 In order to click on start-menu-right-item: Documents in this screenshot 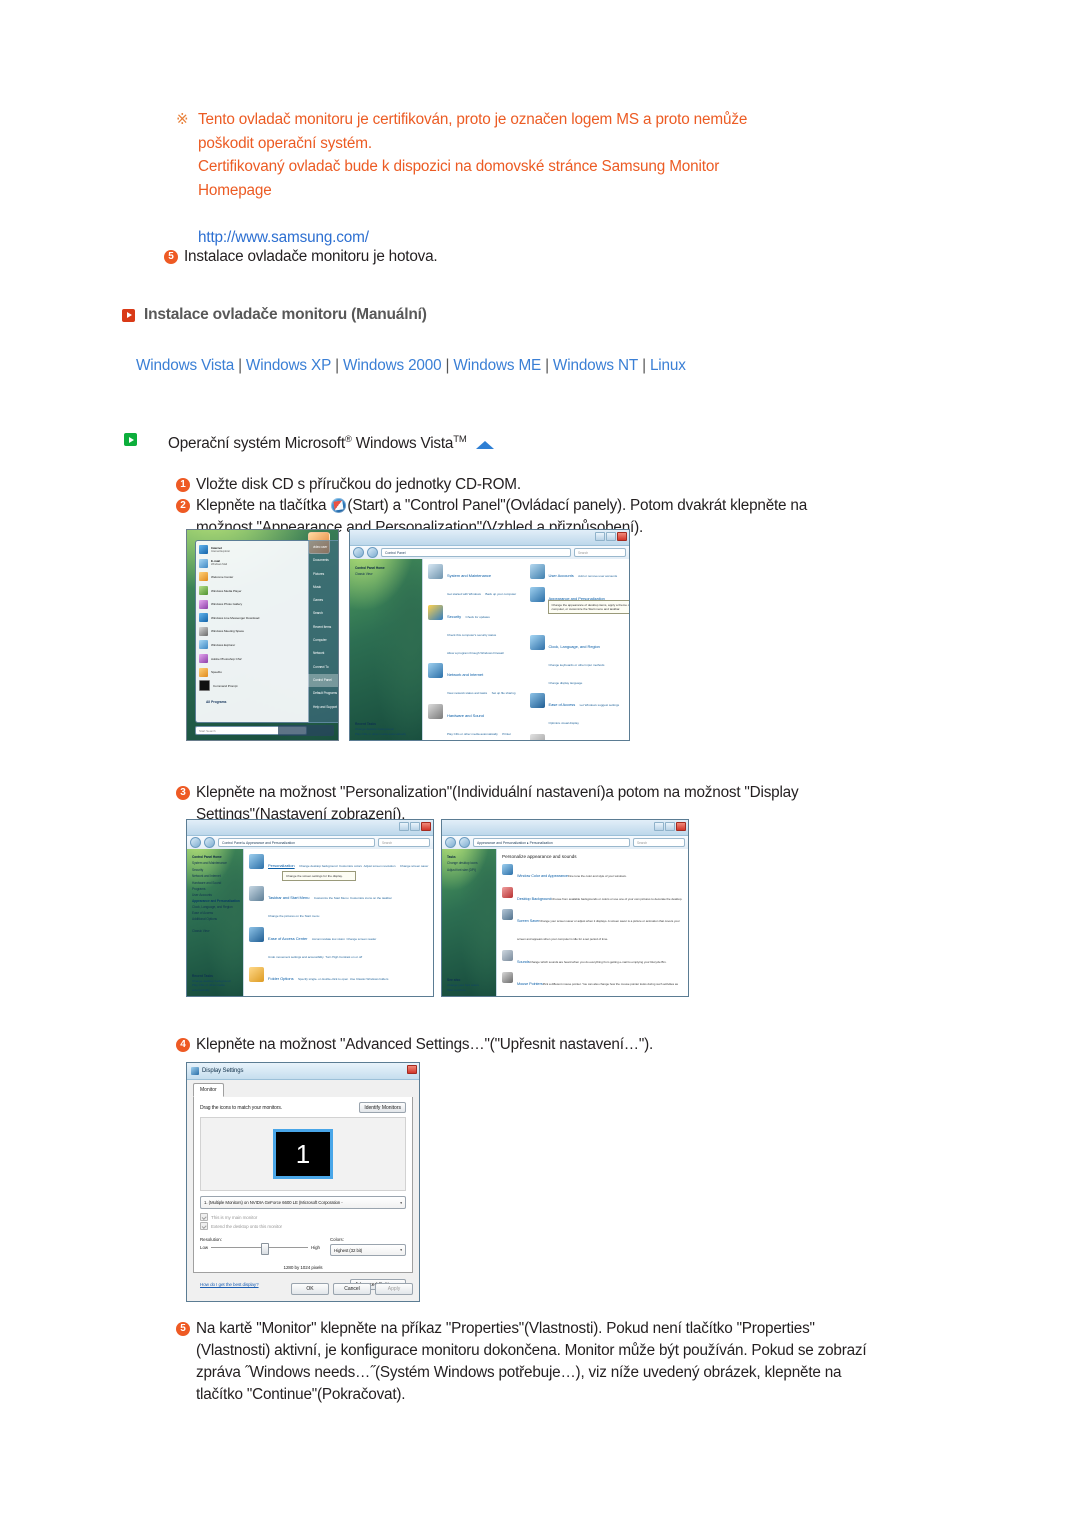, I will do `click(323, 560)`.